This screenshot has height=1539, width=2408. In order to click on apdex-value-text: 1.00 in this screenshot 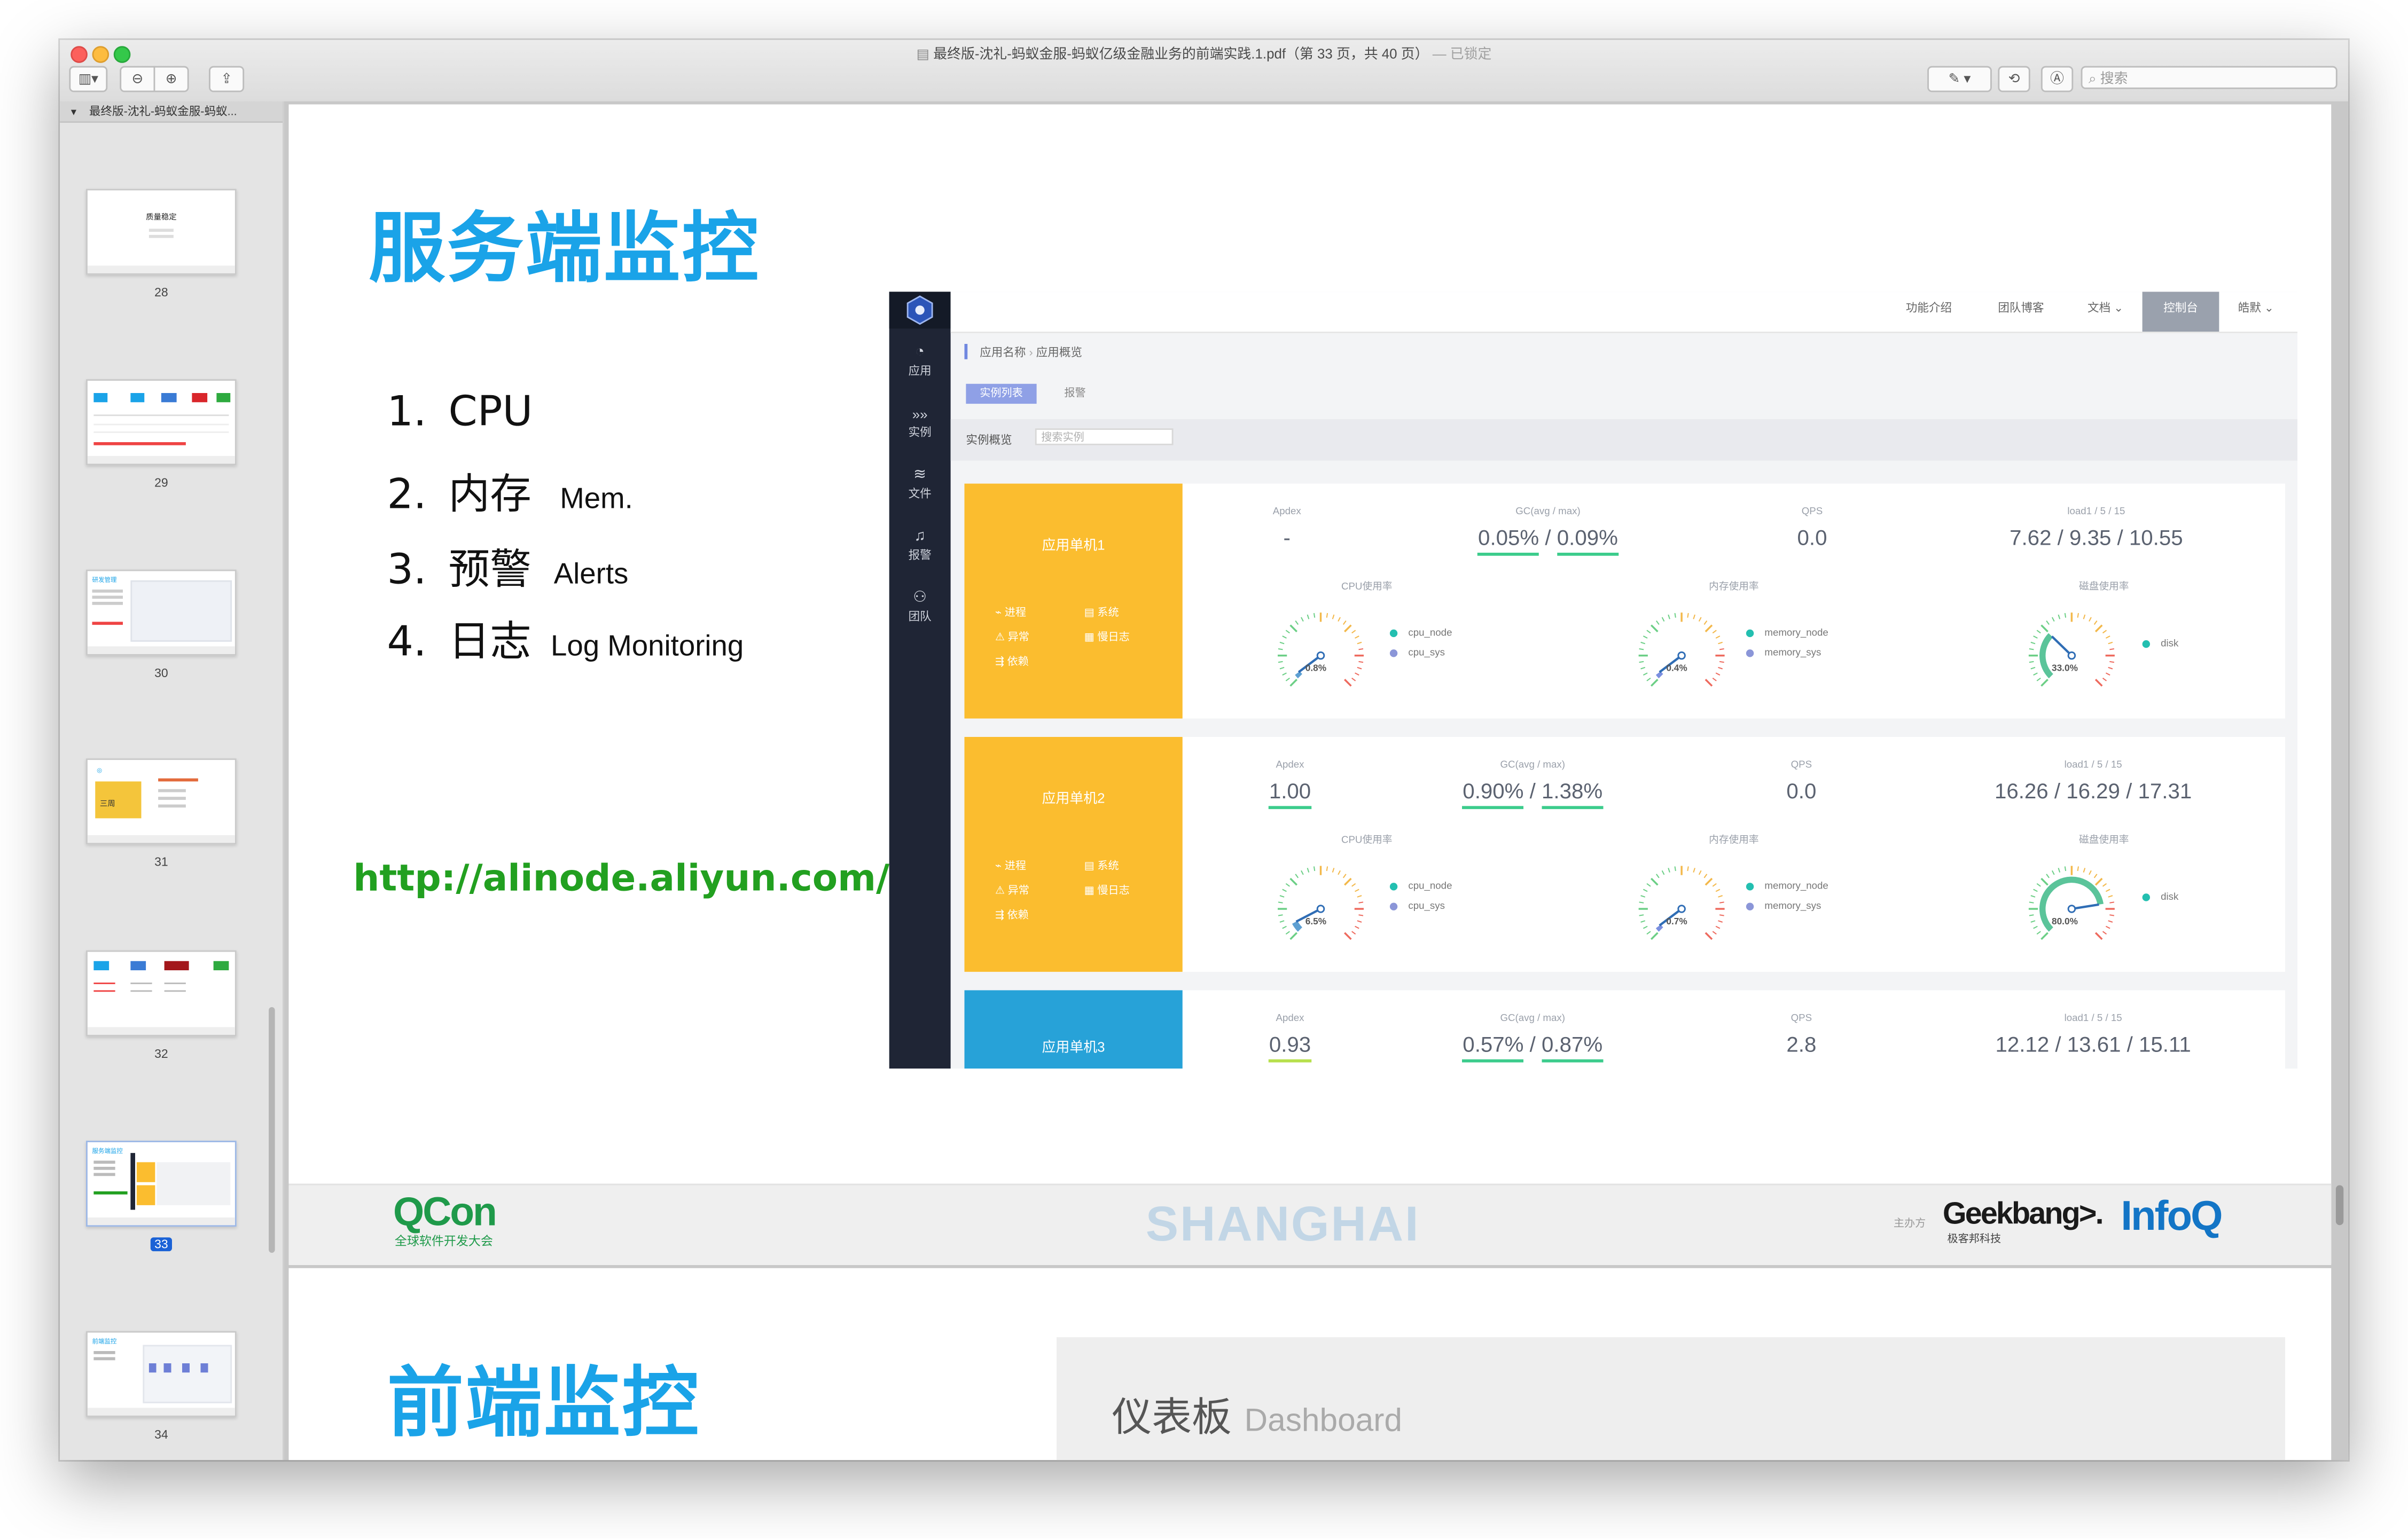, I will do `click(1290, 794)`.